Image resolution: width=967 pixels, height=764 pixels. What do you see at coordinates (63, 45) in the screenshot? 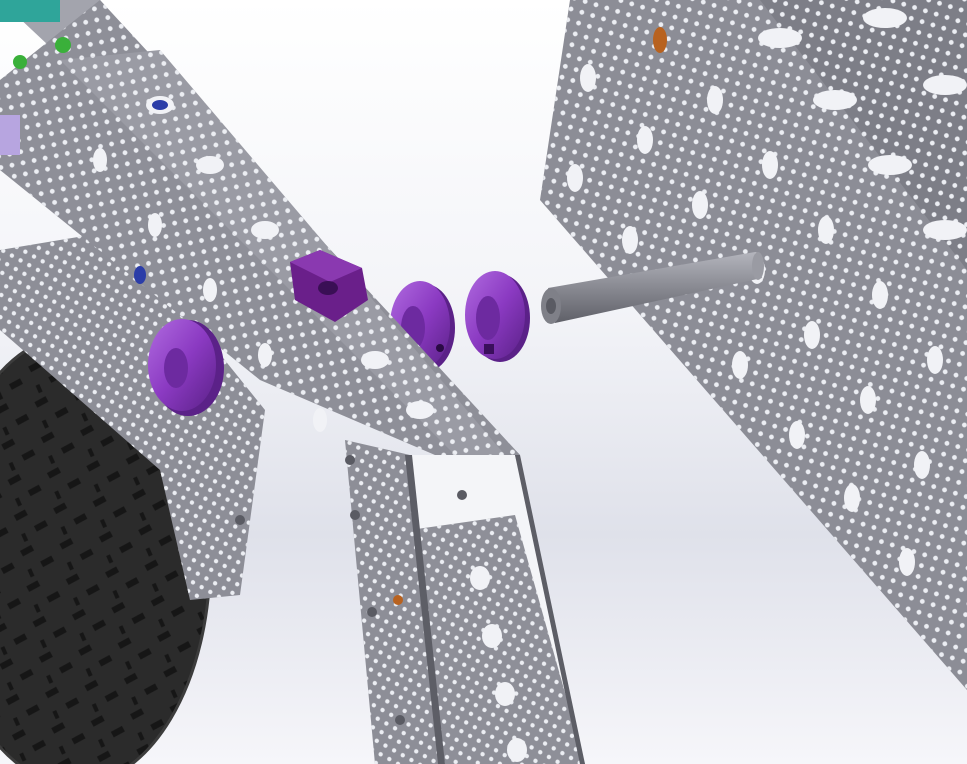
I see `green-part` at bounding box center [63, 45].